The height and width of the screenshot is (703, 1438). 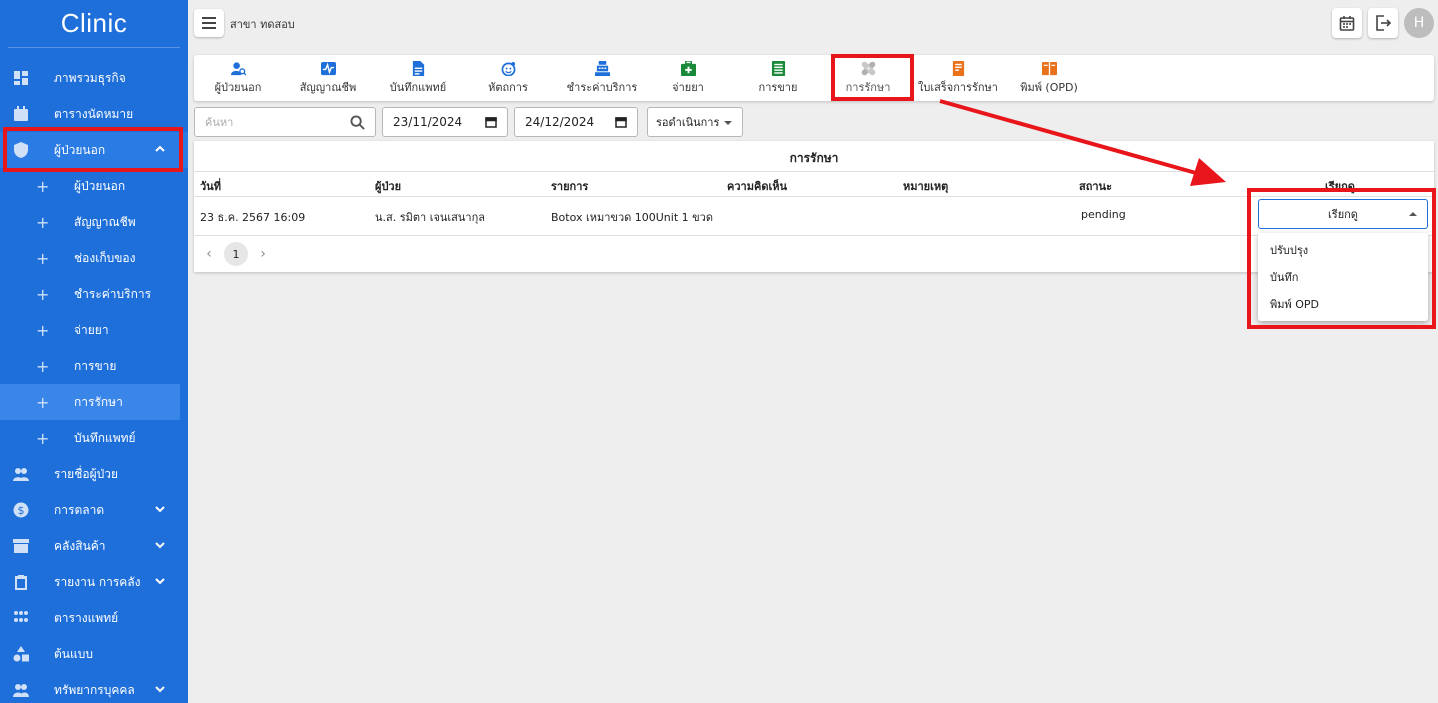 I want to click on dollar-icon: $, so click(x=21, y=510).